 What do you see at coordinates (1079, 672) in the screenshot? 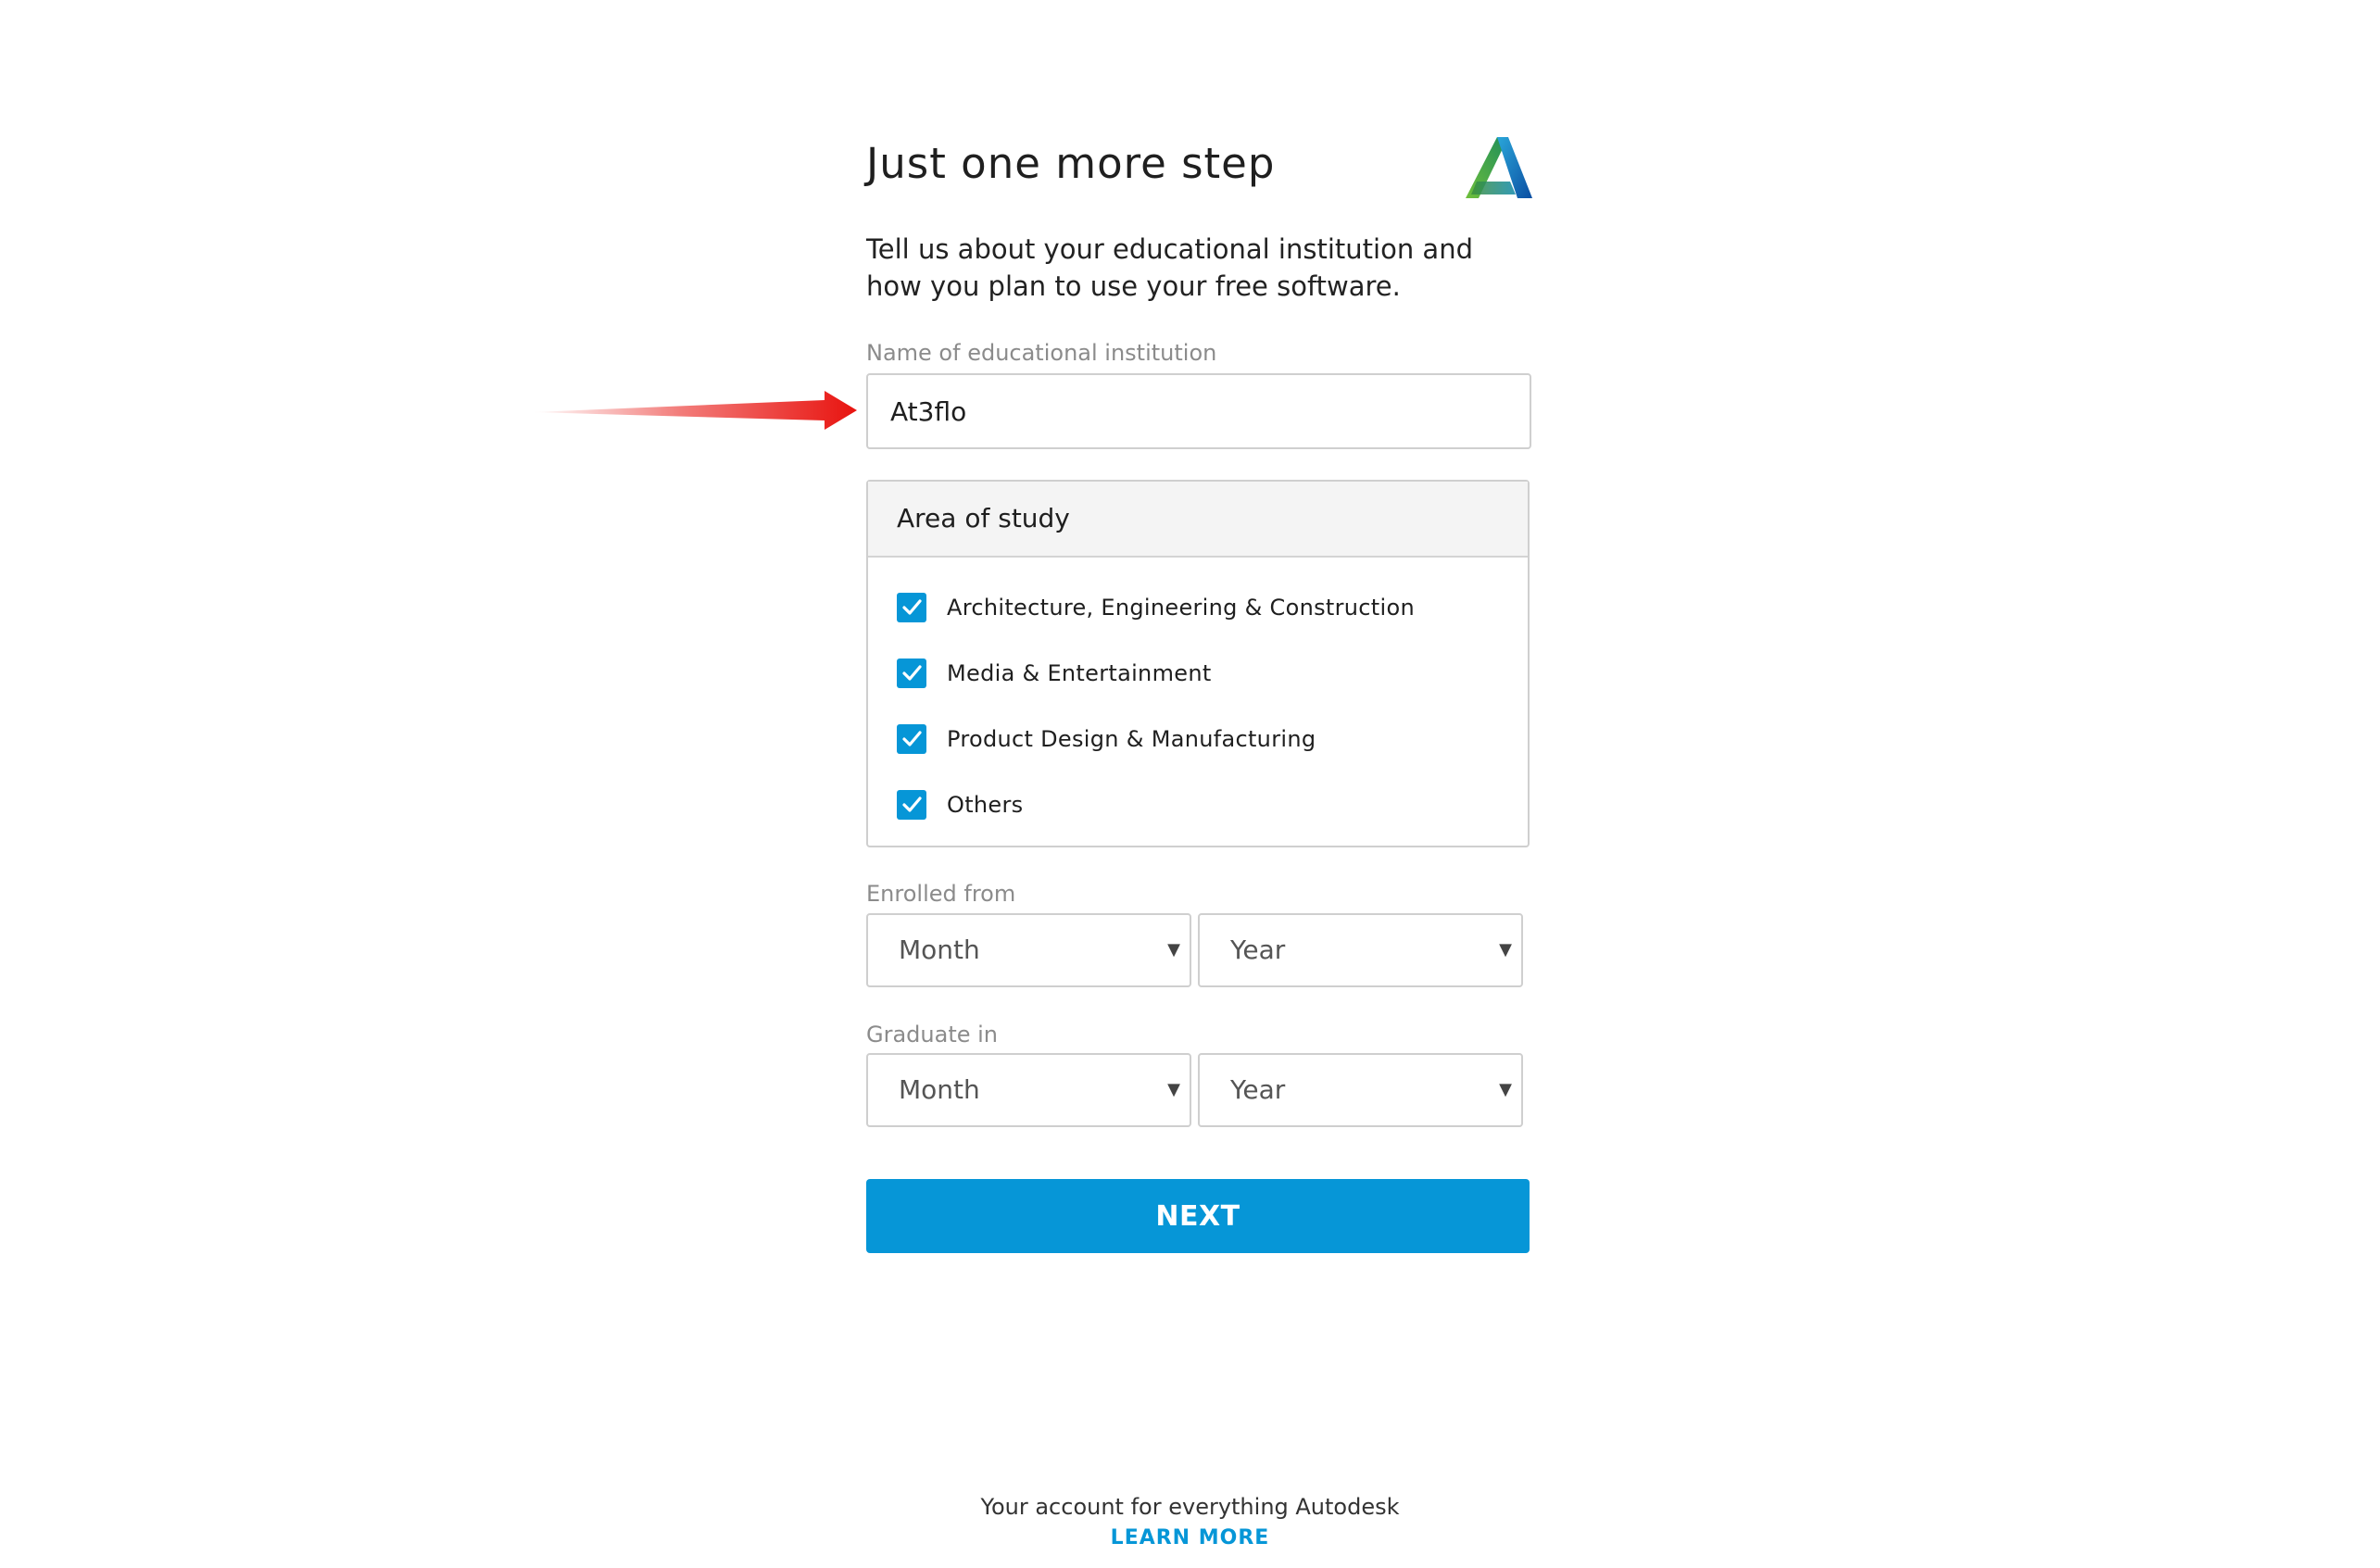
I see `option-label: Media & Entertainment` at bounding box center [1079, 672].